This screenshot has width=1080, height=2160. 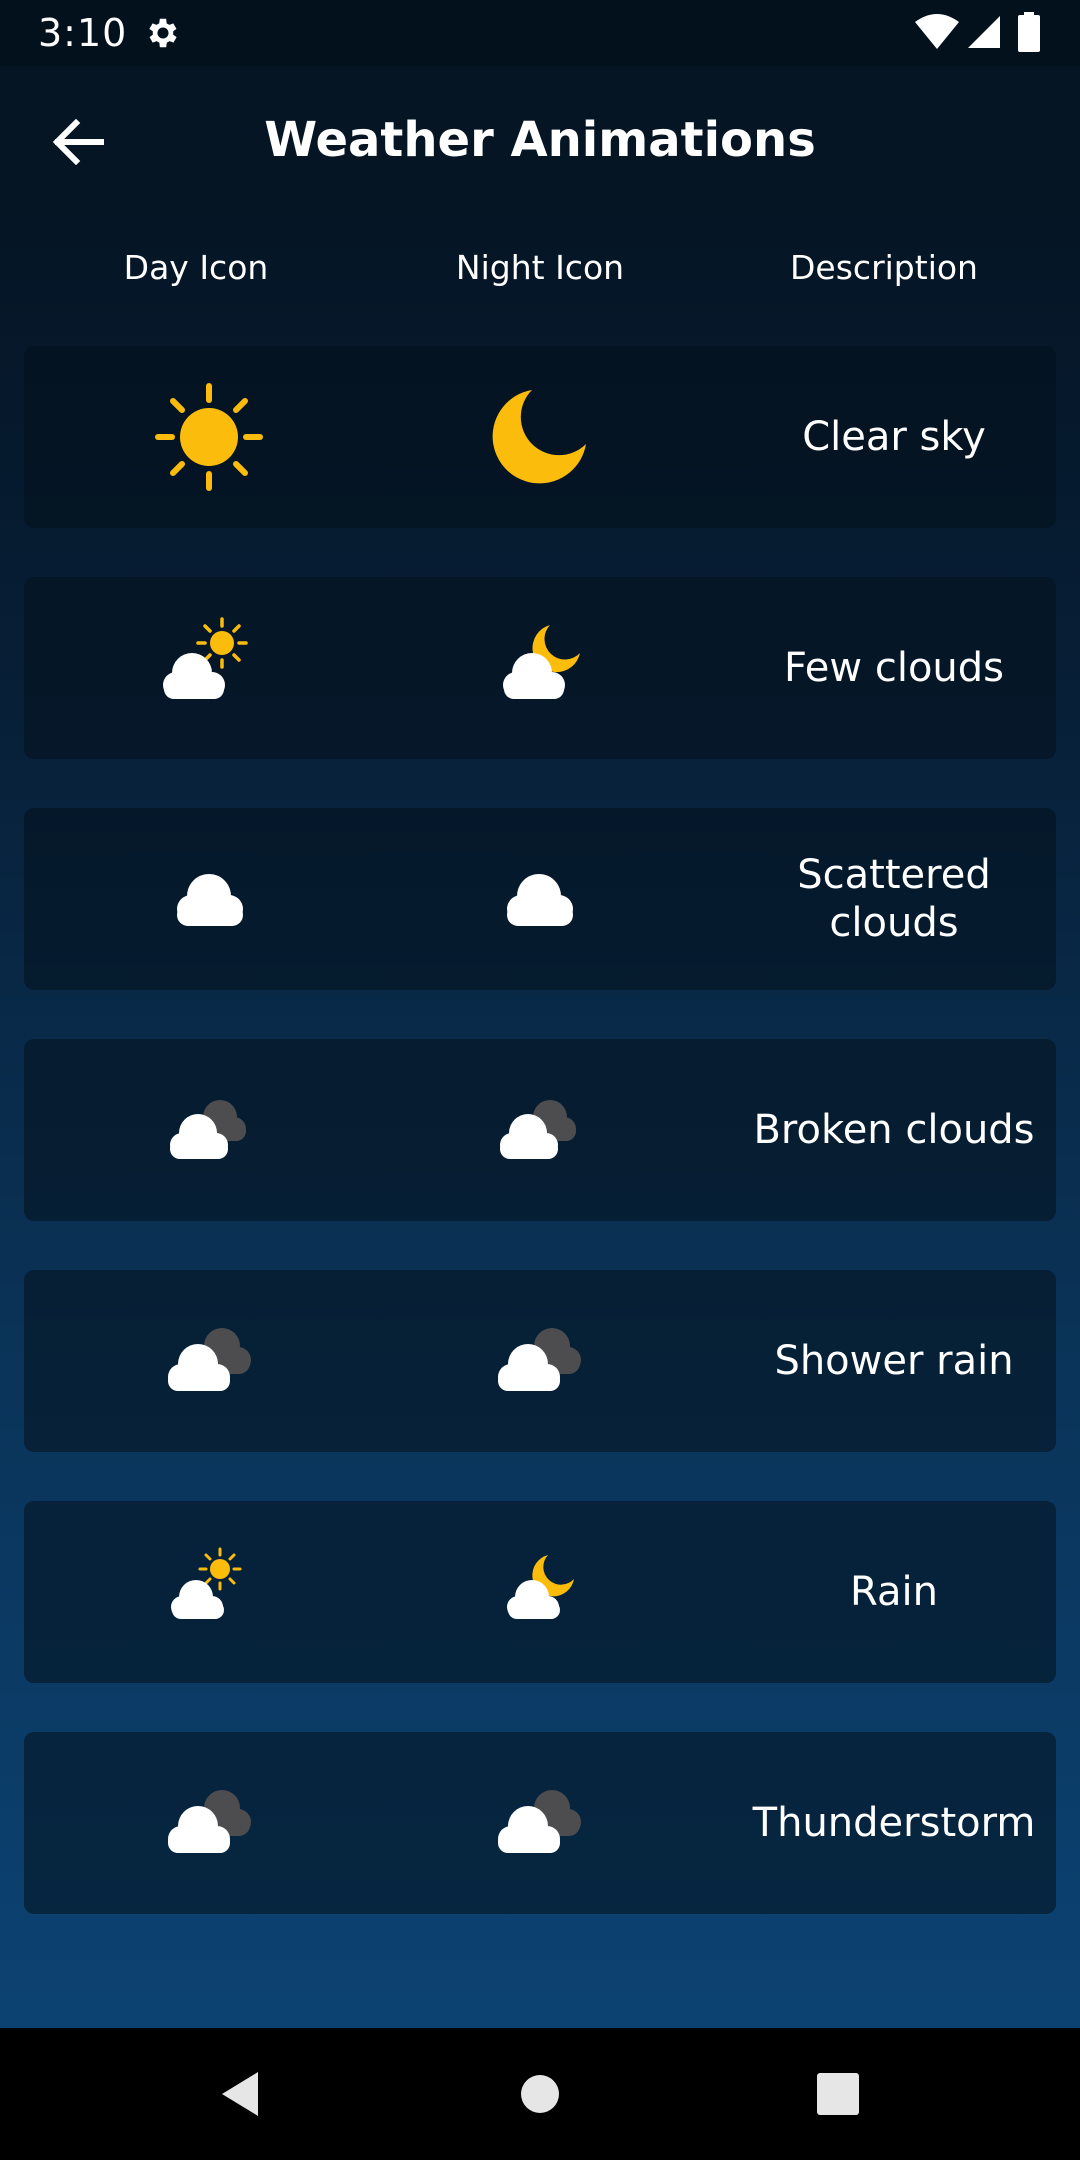 What do you see at coordinates (894, 1823) in the screenshot?
I see `description-label: Thunderstorm` at bounding box center [894, 1823].